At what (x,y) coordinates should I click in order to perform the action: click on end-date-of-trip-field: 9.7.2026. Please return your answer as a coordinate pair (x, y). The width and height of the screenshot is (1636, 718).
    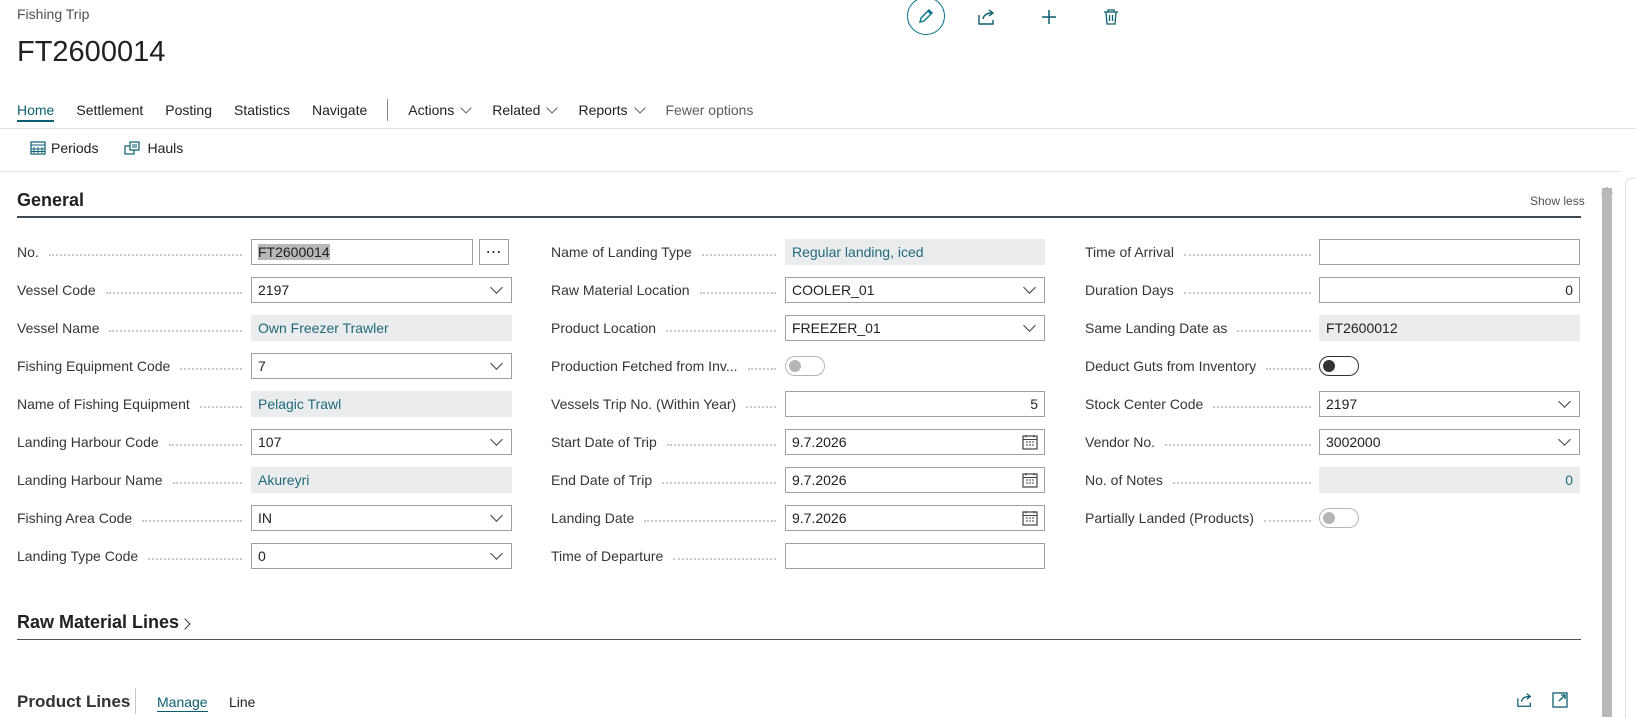
    Looking at the image, I should click on (915, 480).